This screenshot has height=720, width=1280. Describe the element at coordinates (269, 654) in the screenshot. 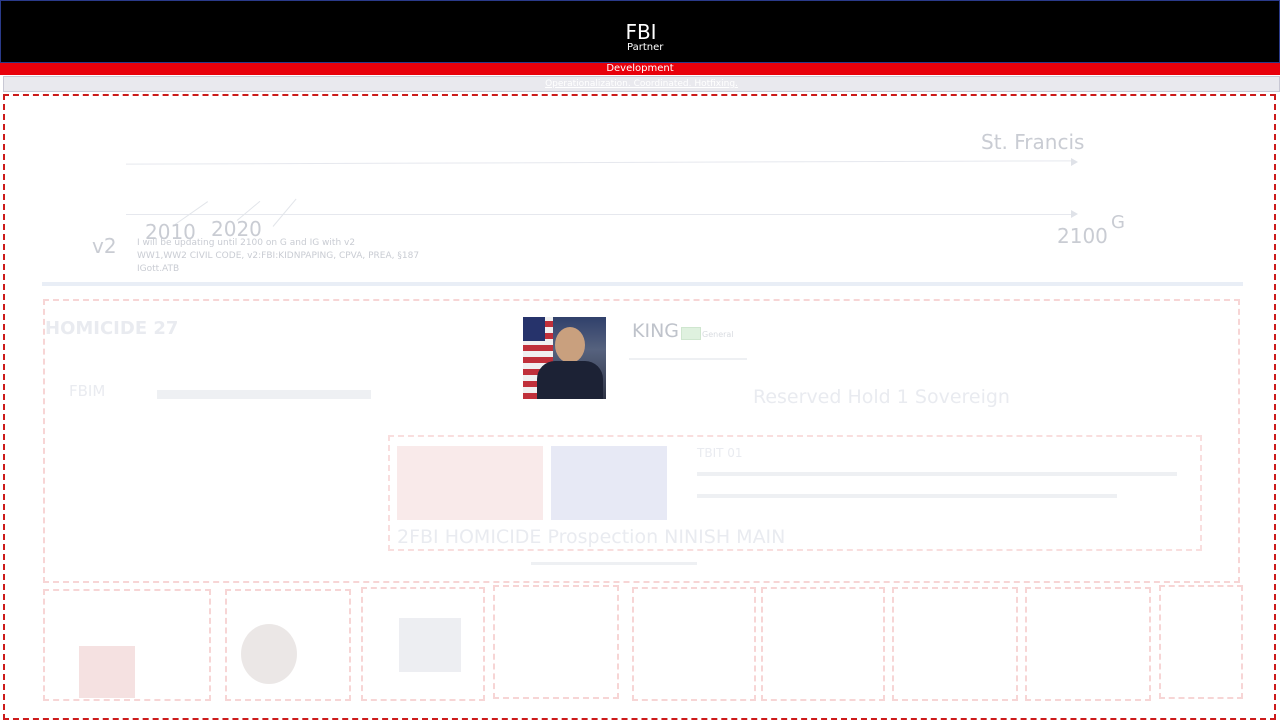

I see `bottom-card-2-image` at that location.